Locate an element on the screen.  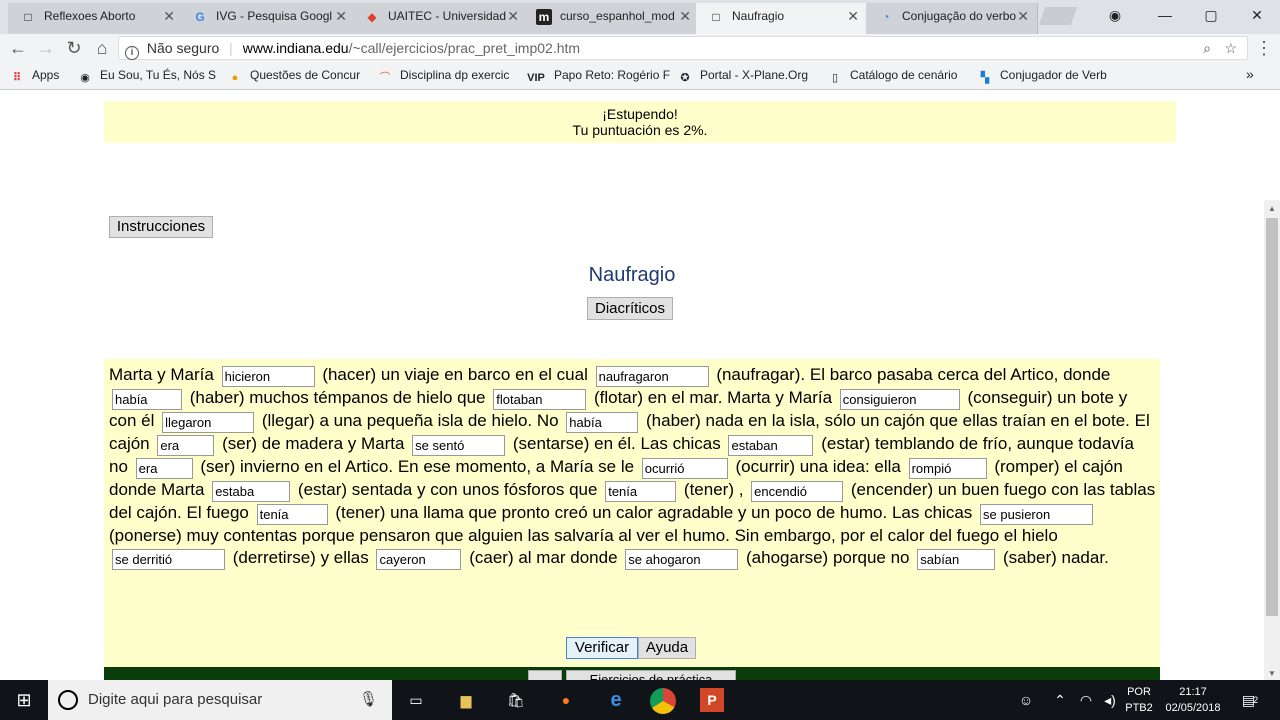
tab-ivg: G IVG - Pesquisa Googl ✕ is located at coordinates (268, 18).